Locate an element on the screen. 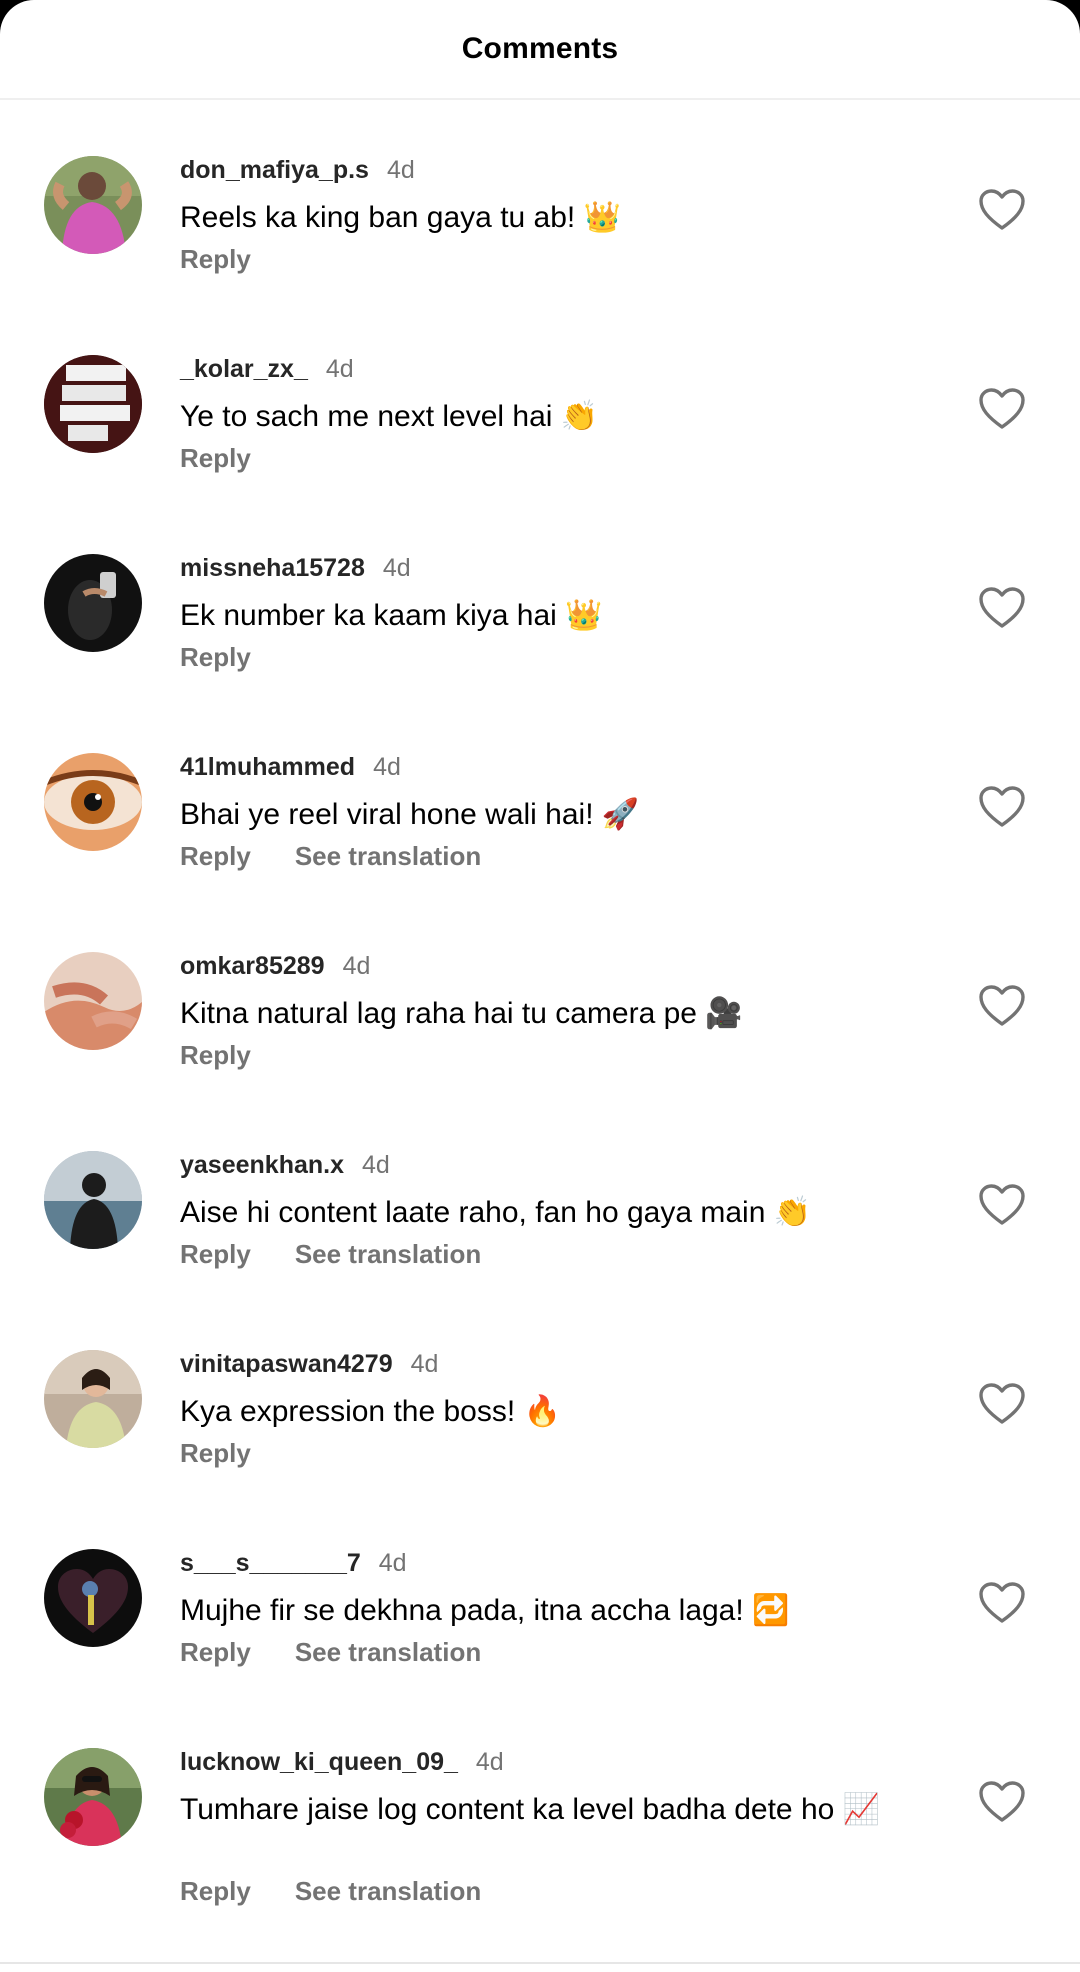  comment-username: don_mafiya_p.s is located at coordinates (274, 170).